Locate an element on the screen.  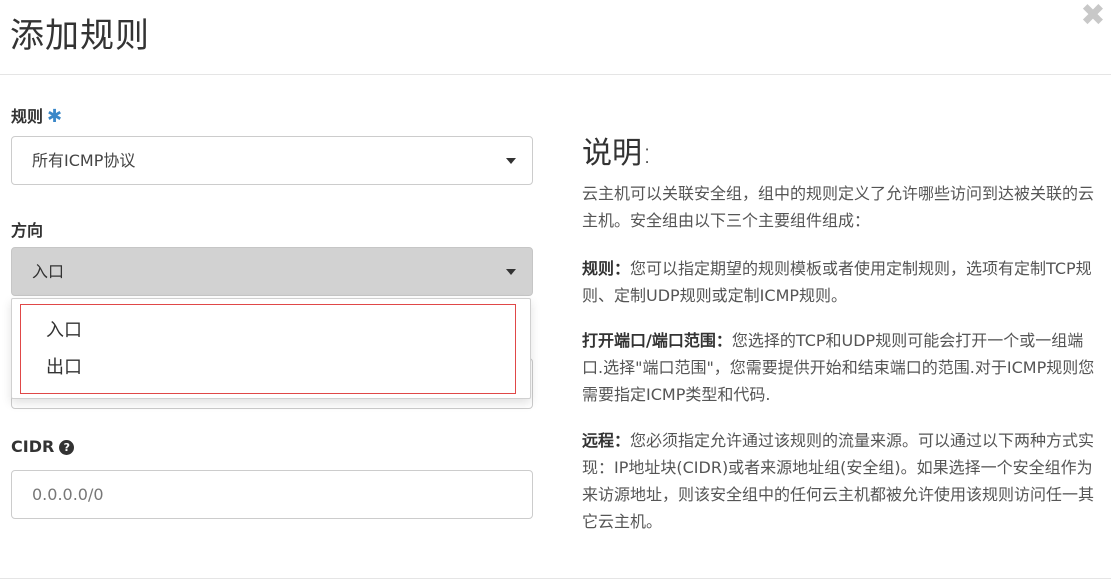
help-icon: ? is located at coordinates (67, 447).